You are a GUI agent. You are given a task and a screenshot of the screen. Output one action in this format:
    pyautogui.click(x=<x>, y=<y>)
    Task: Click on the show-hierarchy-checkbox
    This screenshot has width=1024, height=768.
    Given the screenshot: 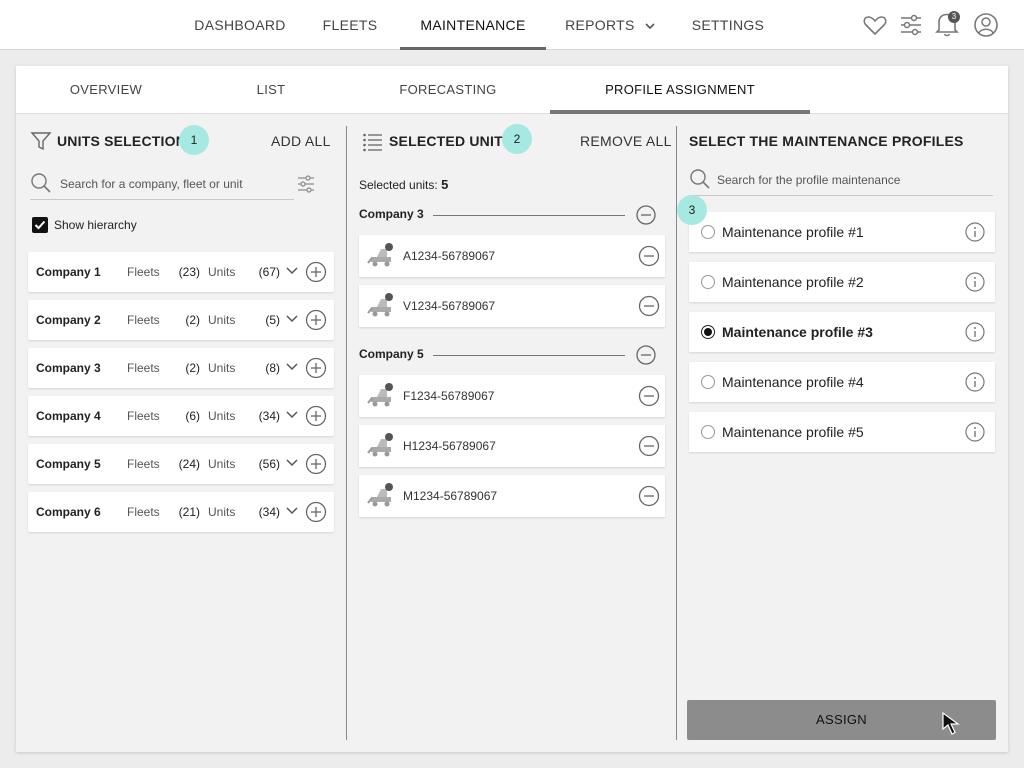 What is the action you would take?
    pyautogui.click(x=40, y=225)
    